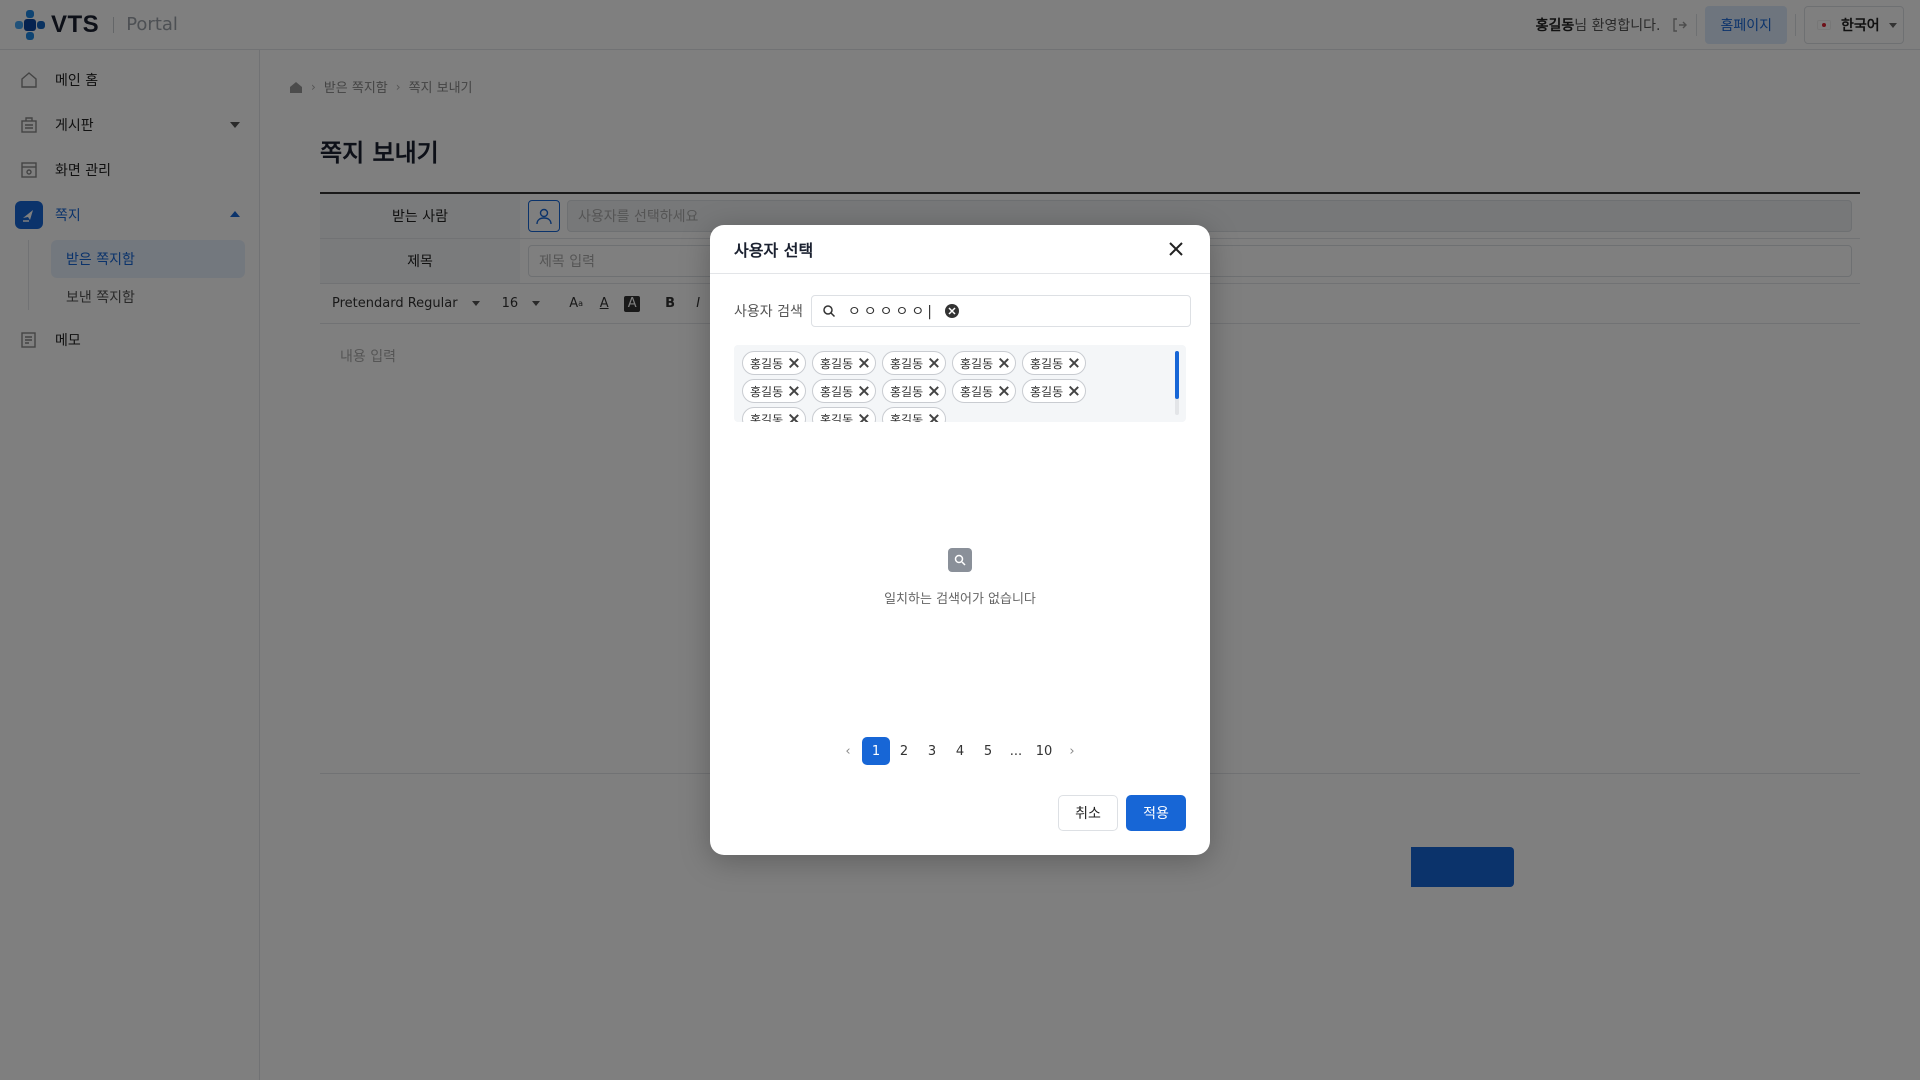  Describe the element at coordinates (774, 250) in the screenshot. I see `modal-title: 사용자 선택` at that location.